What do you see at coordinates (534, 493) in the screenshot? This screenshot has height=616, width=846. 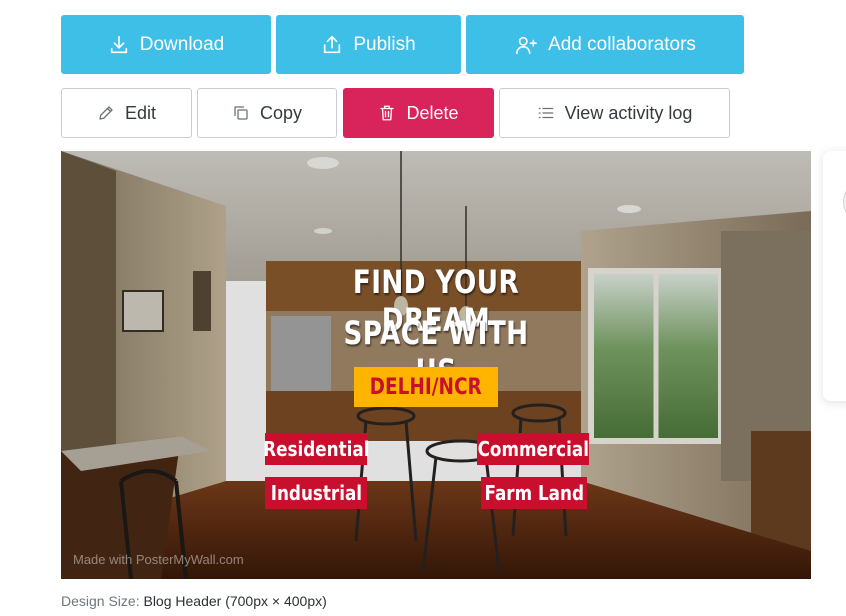 I see `tag-farm-land: Farm Land` at bounding box center [534, 493].